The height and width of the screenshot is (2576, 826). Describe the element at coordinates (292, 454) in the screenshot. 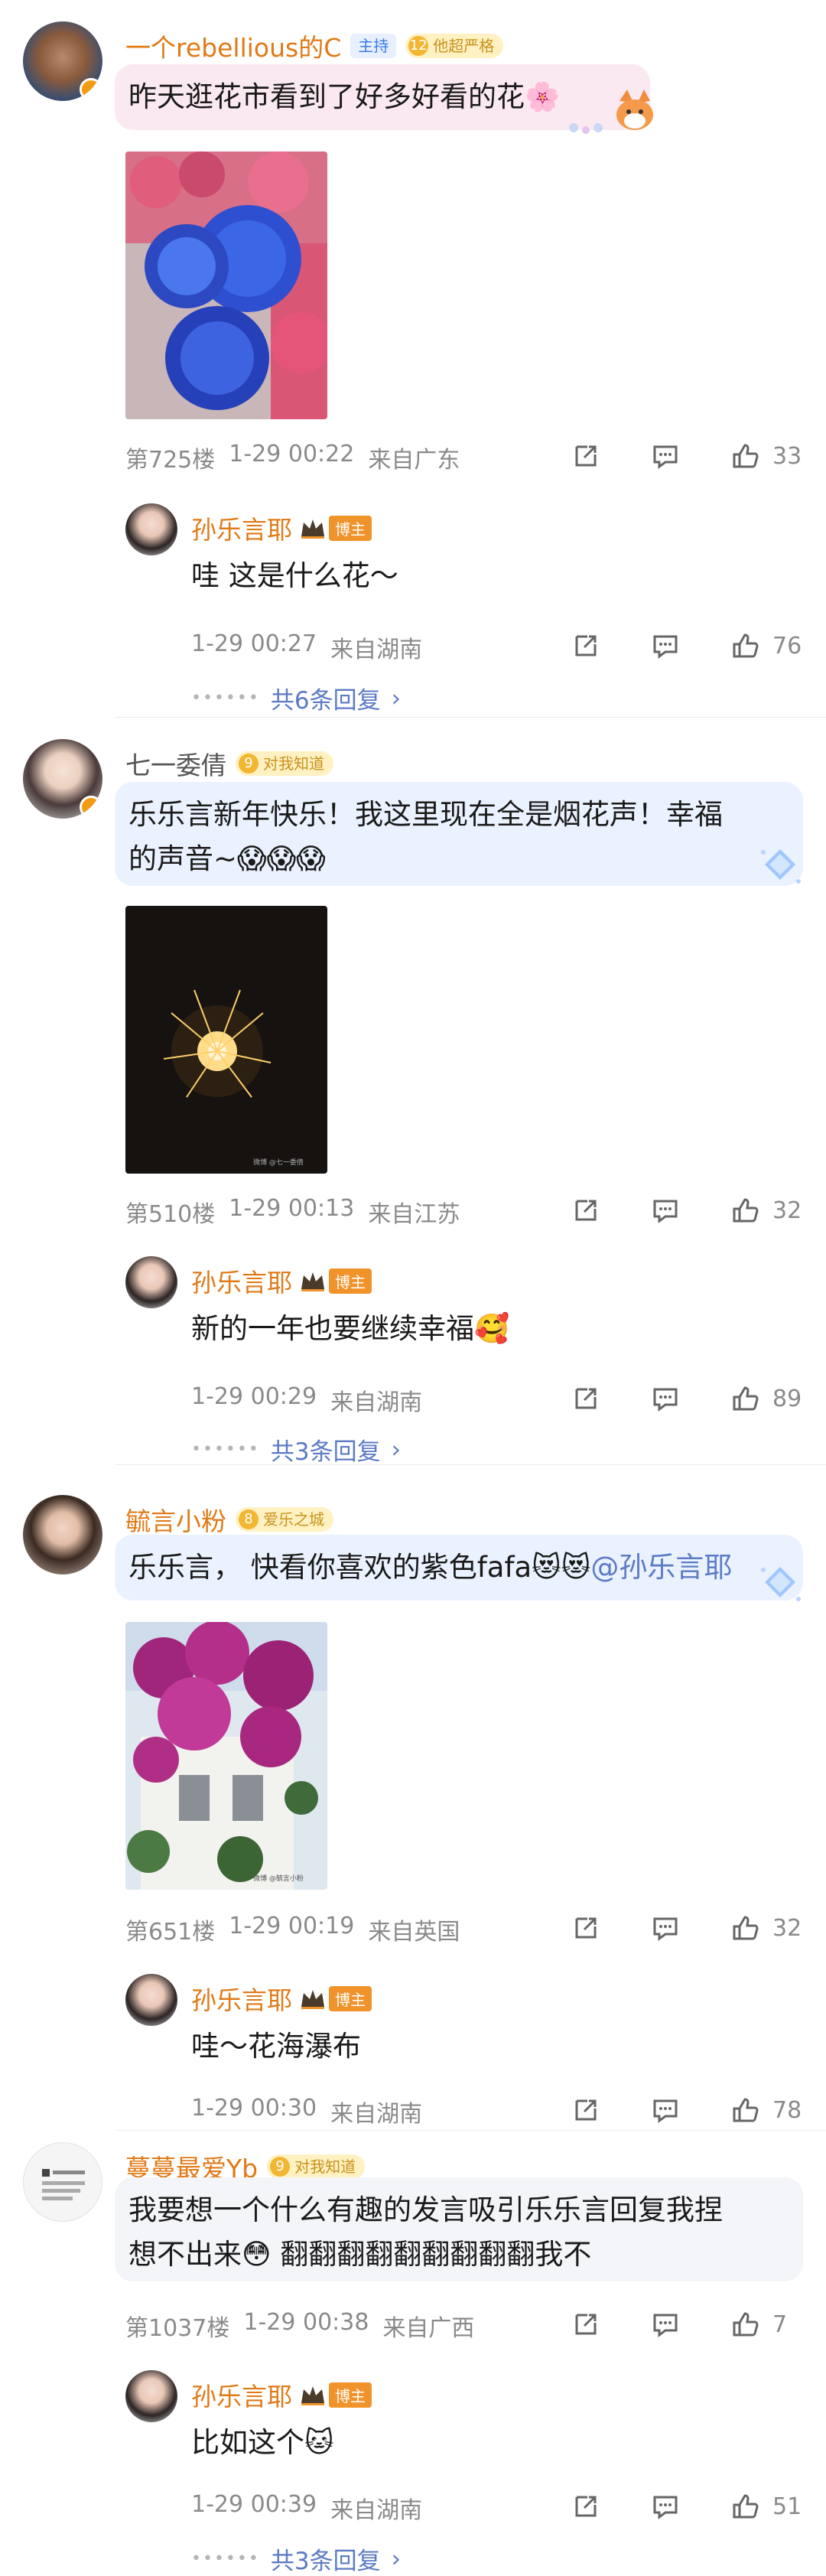

I see `comment-time: 1-29 00:22` at that location.